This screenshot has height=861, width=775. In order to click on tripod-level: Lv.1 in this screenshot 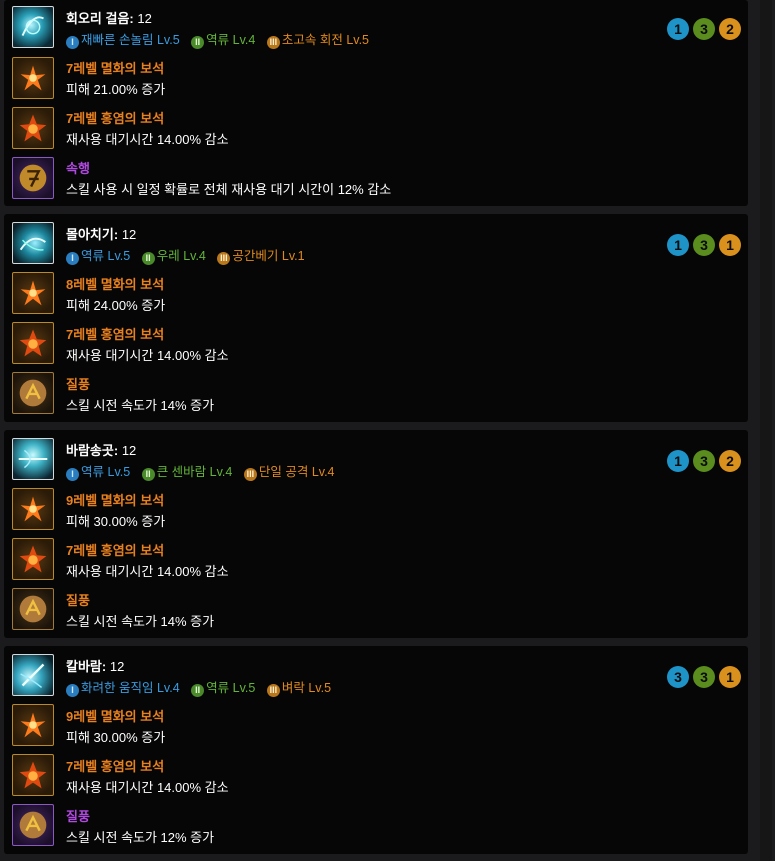, I will do `click(293, 256)`.